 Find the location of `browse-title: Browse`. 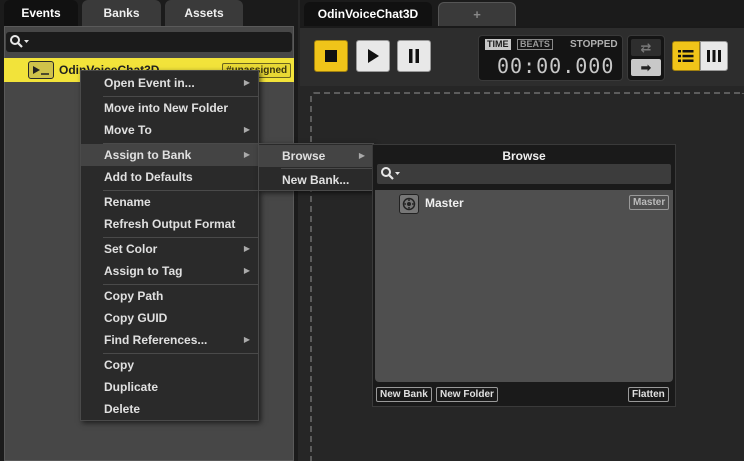

browse-title: Browse is located at coordinates (524, 156).